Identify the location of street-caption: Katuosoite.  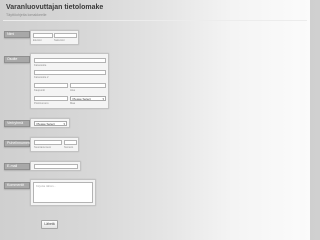
(40, 65).